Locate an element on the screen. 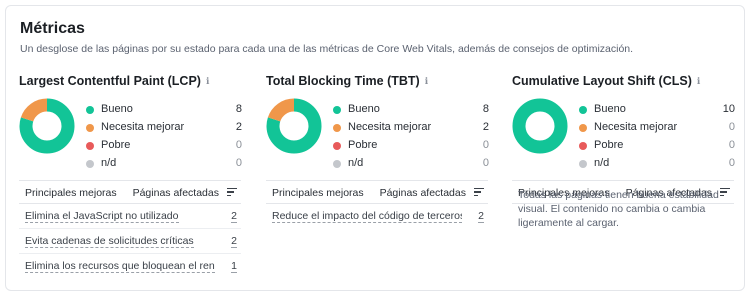 The height and width of the screenshot is (296, 750). legend-count: 10 is located at coordinates (728, 109).